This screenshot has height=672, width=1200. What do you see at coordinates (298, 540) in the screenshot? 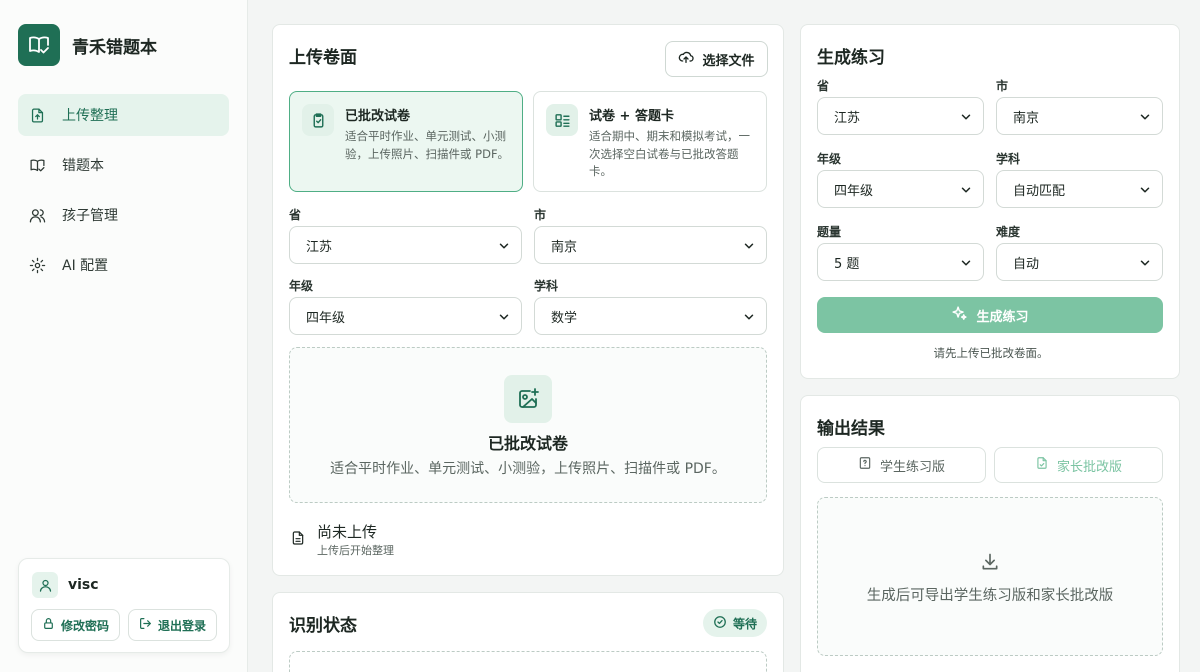
I see `file-icon` at bounding box center [298, 540].